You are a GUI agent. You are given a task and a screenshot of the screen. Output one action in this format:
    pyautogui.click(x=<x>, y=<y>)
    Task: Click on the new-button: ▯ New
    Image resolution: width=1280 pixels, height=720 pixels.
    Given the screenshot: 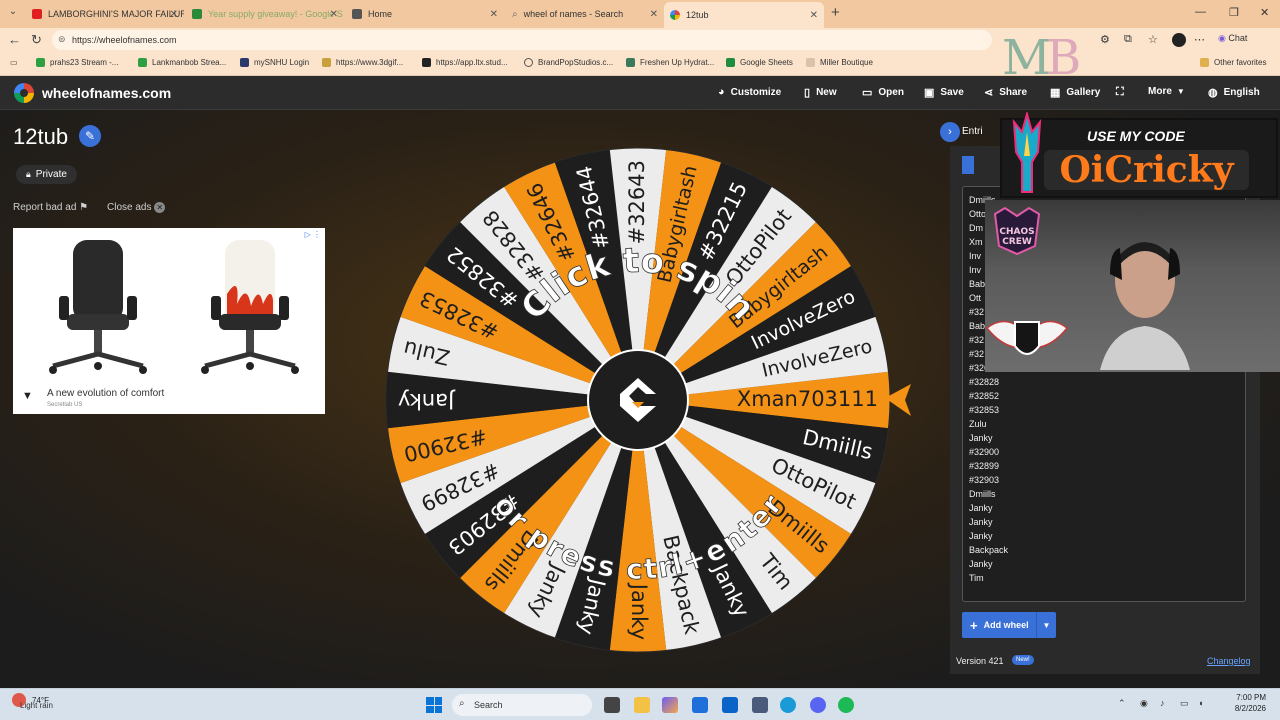 What is the action you would take?
    pyautogui.click(x=820, y=92)
    